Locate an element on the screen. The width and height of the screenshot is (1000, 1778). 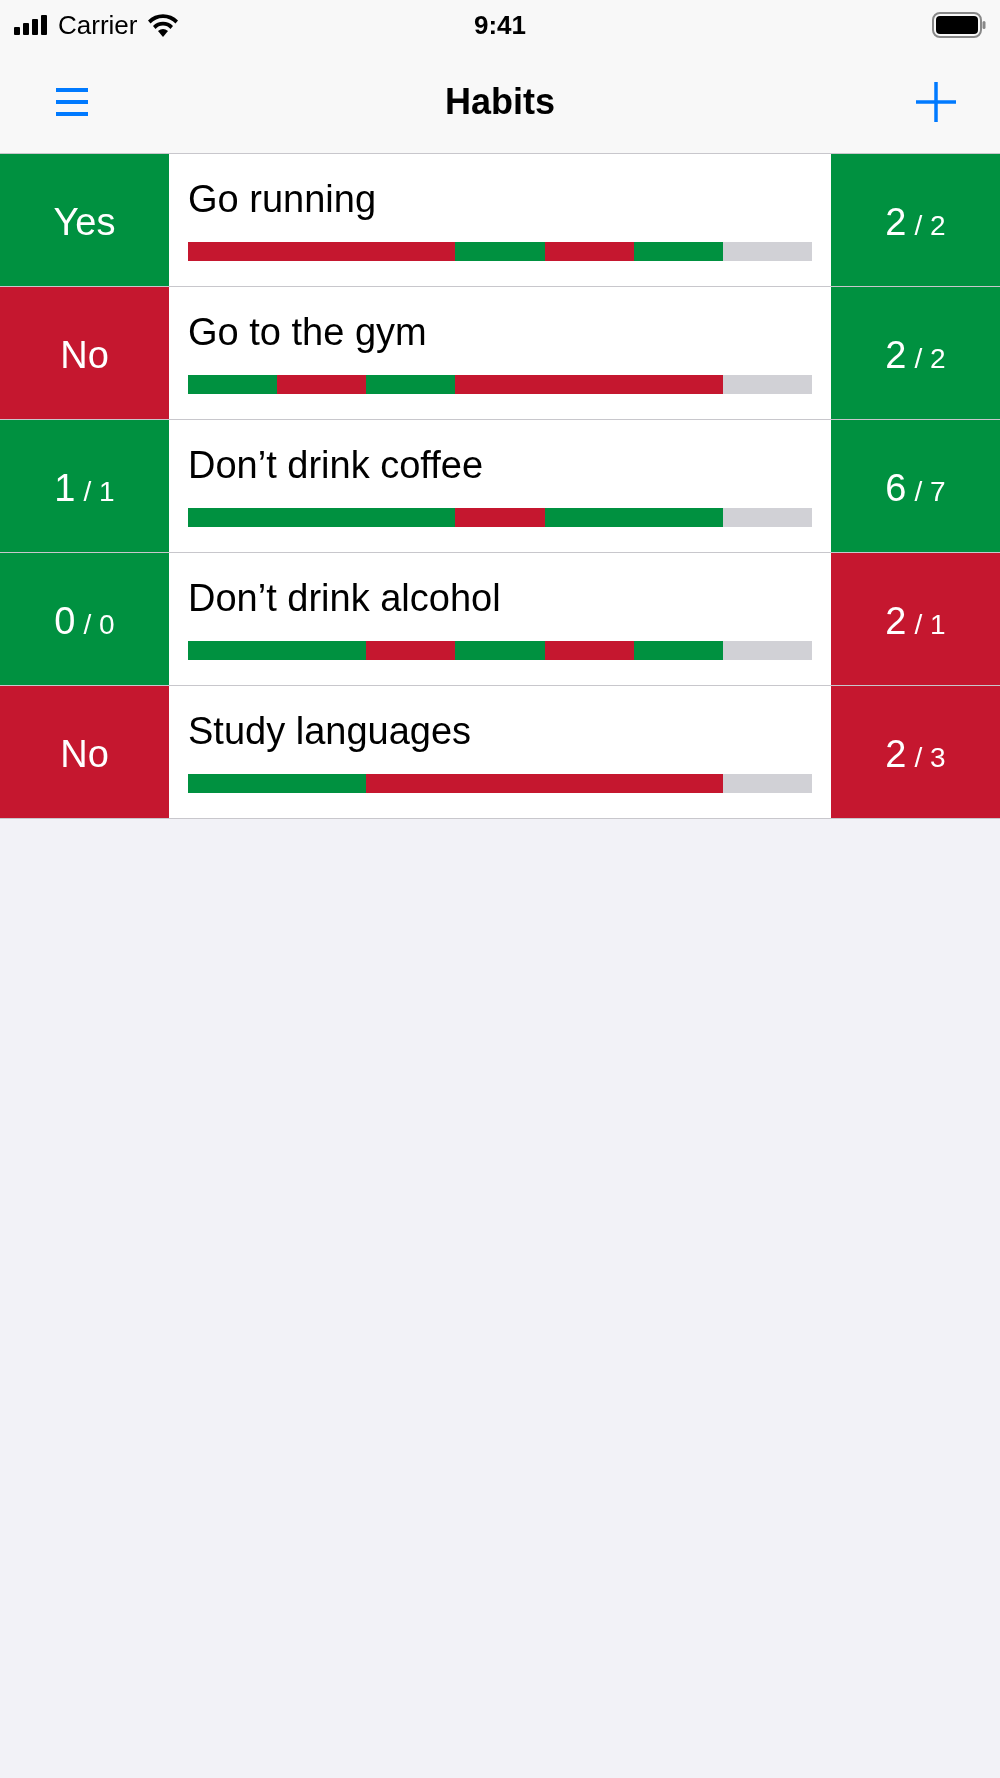
score-cell: 6 / 7 is located at coordinates (915, 486).